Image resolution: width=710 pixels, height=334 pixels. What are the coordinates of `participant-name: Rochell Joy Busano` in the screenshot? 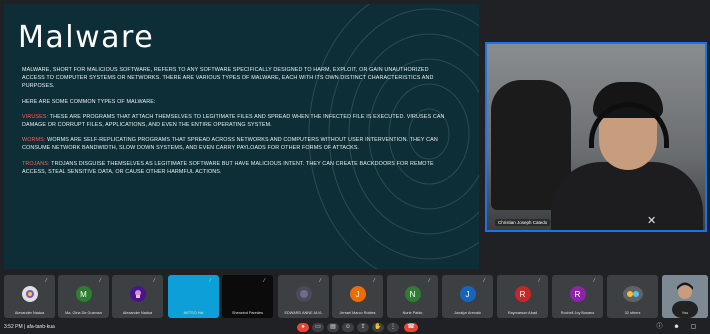 It's located at (577, 313).